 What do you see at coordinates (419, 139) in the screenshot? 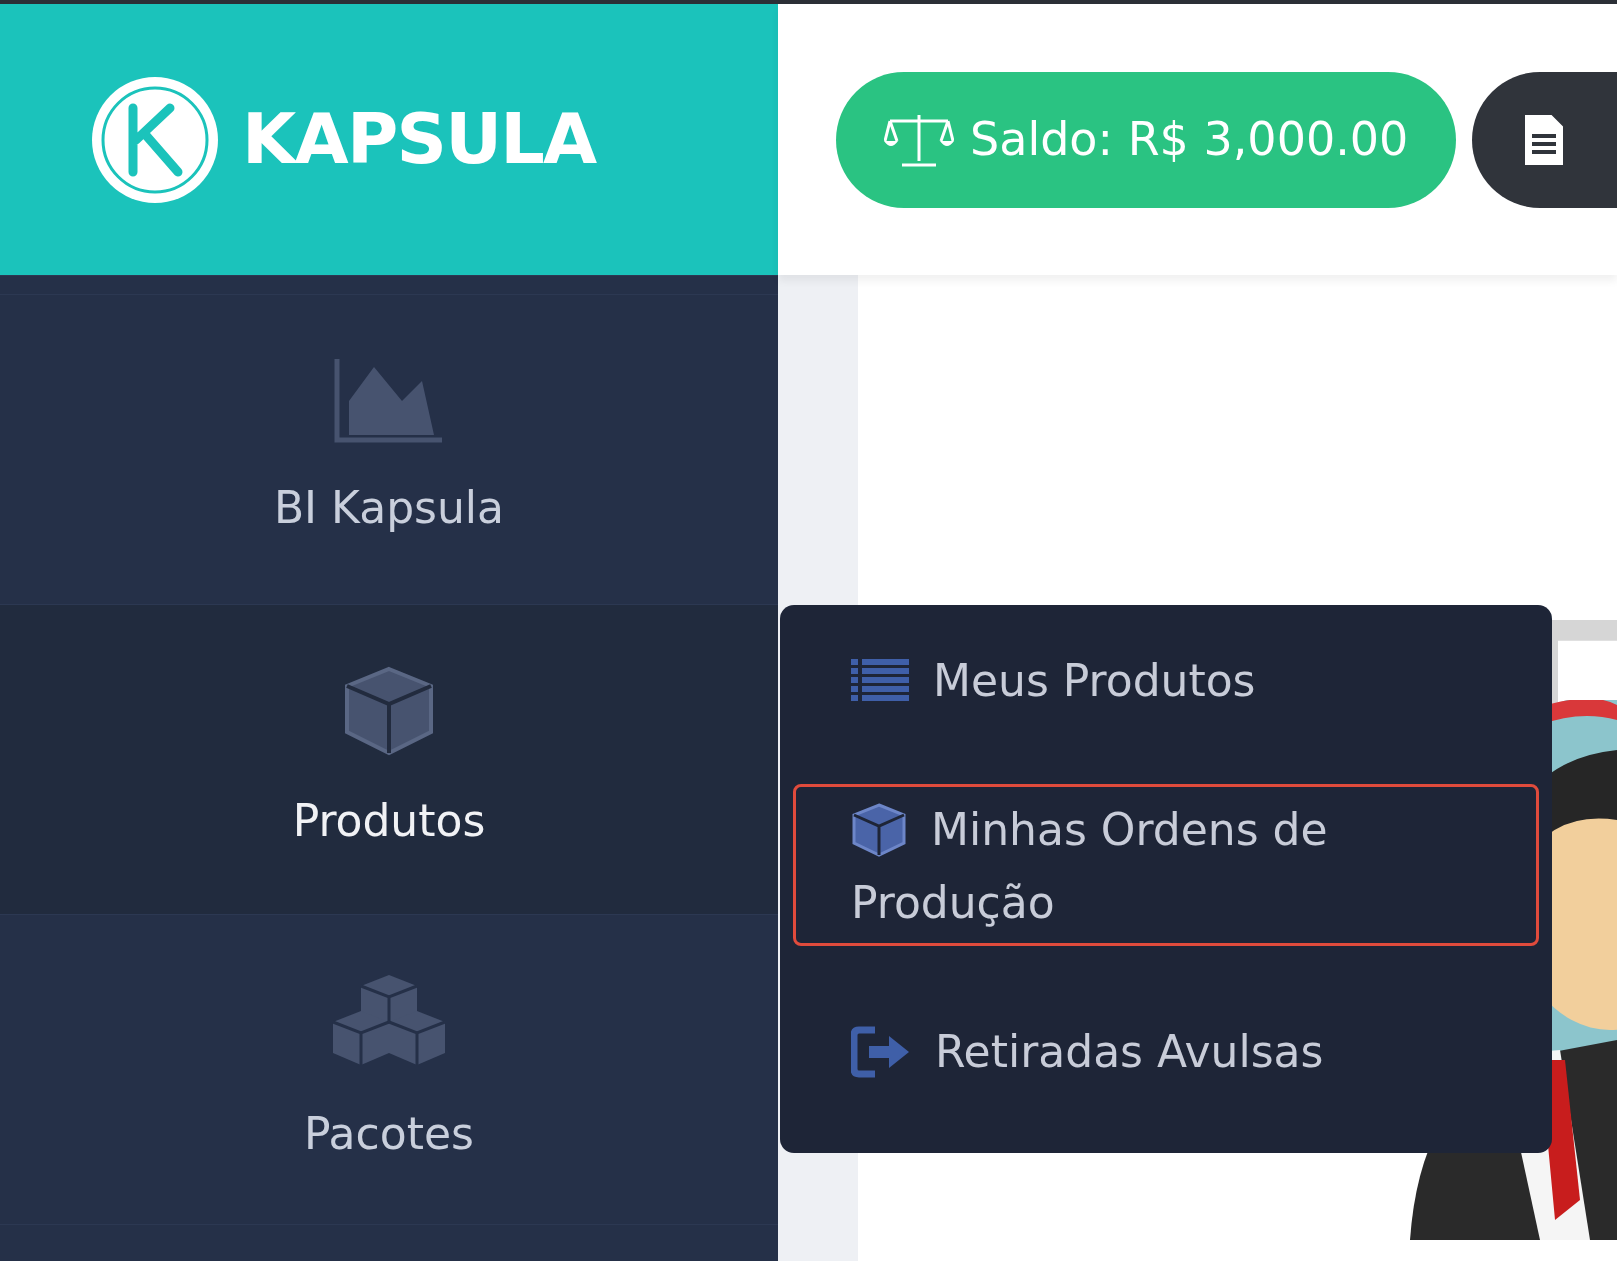
I see `logo-text: KAPSULA` at bounding box center [419, 139].